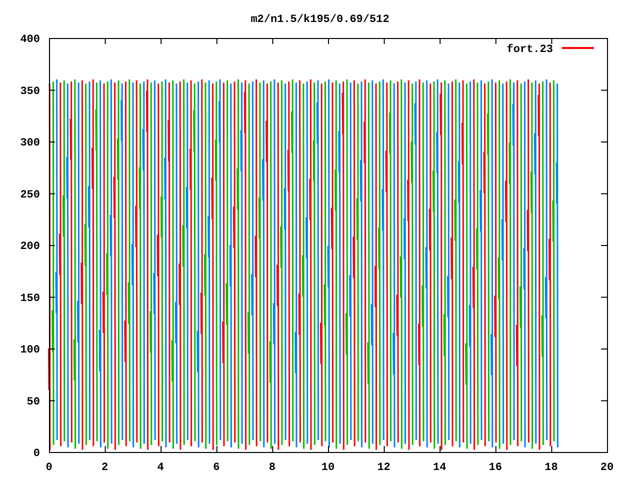 The width and height of the screenshot is (640, 480). What do you see at coordinates (30, 350) in the screenshot?
I see `axis-tick-label: 100` at bounding box center [30, 350].